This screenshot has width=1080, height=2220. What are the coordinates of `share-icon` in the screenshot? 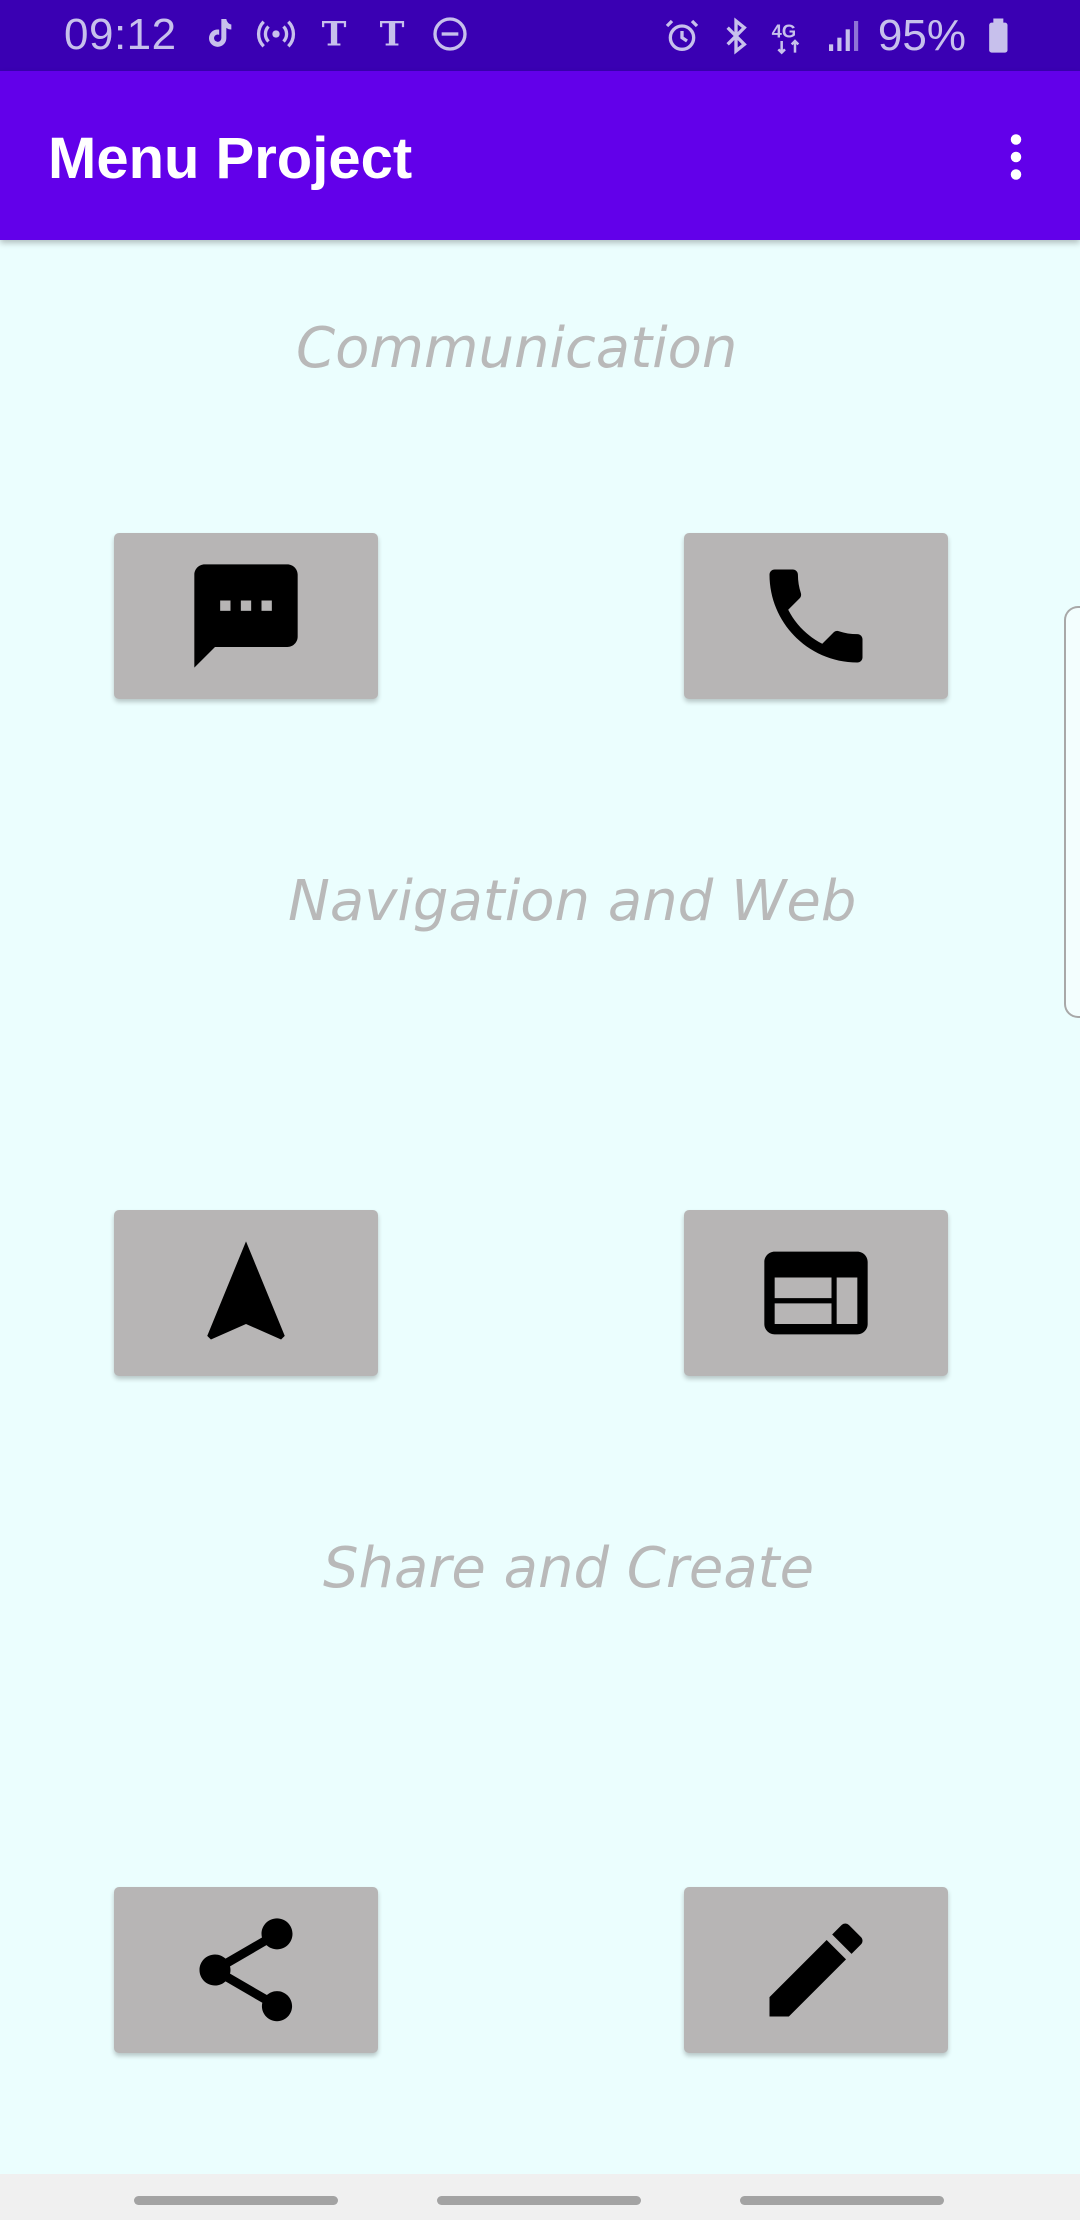 It's located at (246, 1970).